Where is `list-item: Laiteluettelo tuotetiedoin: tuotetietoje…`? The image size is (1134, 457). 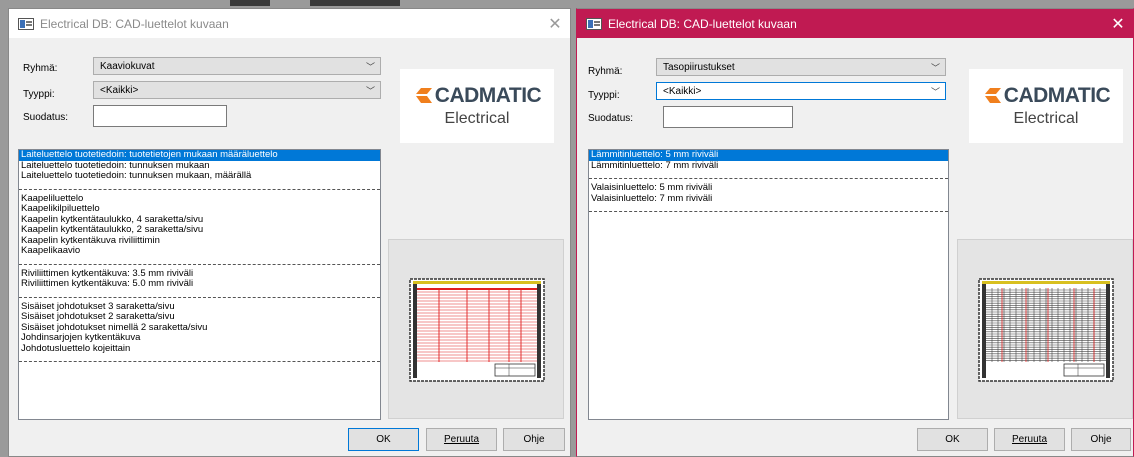 list-item: Laiteluettelo tuotetiedoin: tuotetietoje… is located at coordinates (199, 155).